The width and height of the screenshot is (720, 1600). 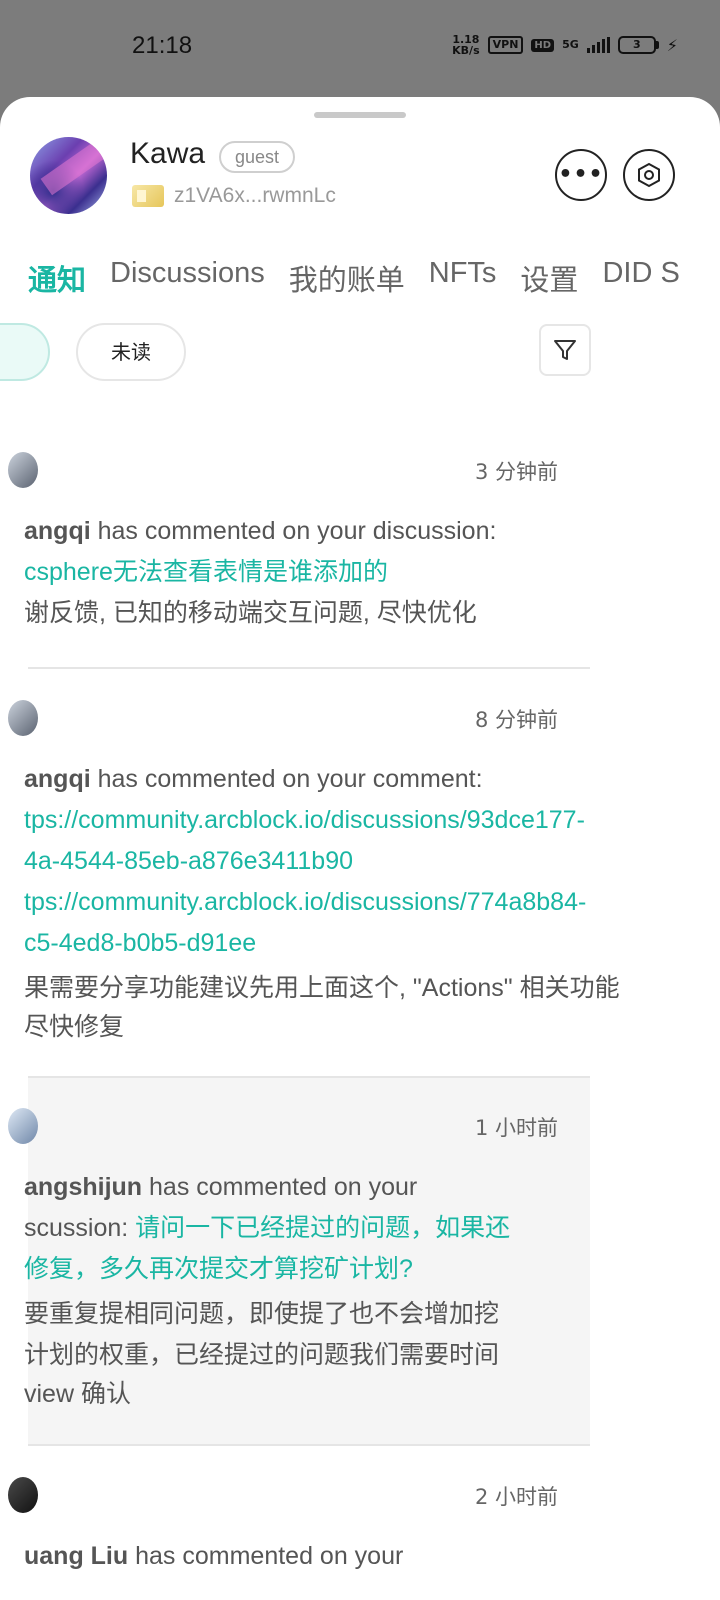 What do you see at coordinates (463, 278) in the screenshot?
I see `tab-nfts: NFTs` at bounding box center [463, 278].